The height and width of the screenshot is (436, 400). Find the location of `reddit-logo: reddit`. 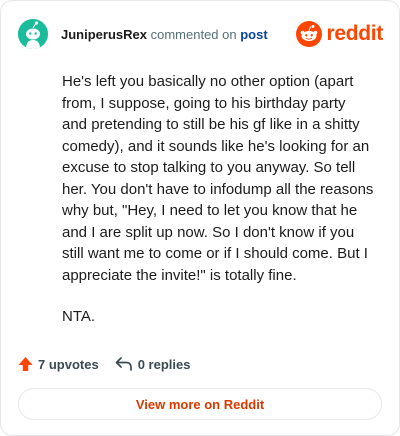

reddit-logo: reddit is located at coordinates (339, 34).